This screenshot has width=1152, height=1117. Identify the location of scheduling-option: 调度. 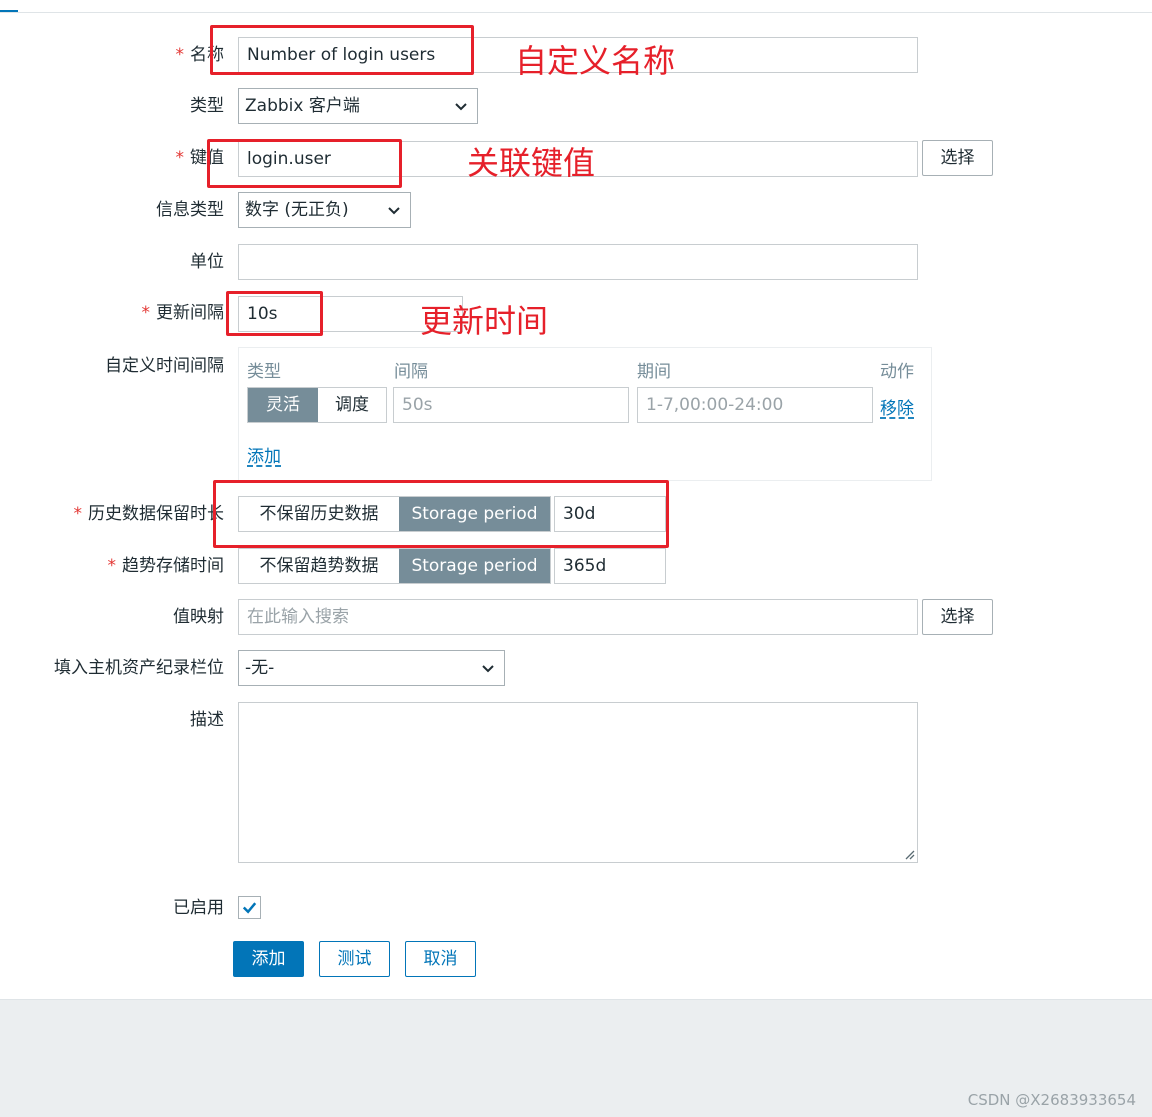
(352, 405).